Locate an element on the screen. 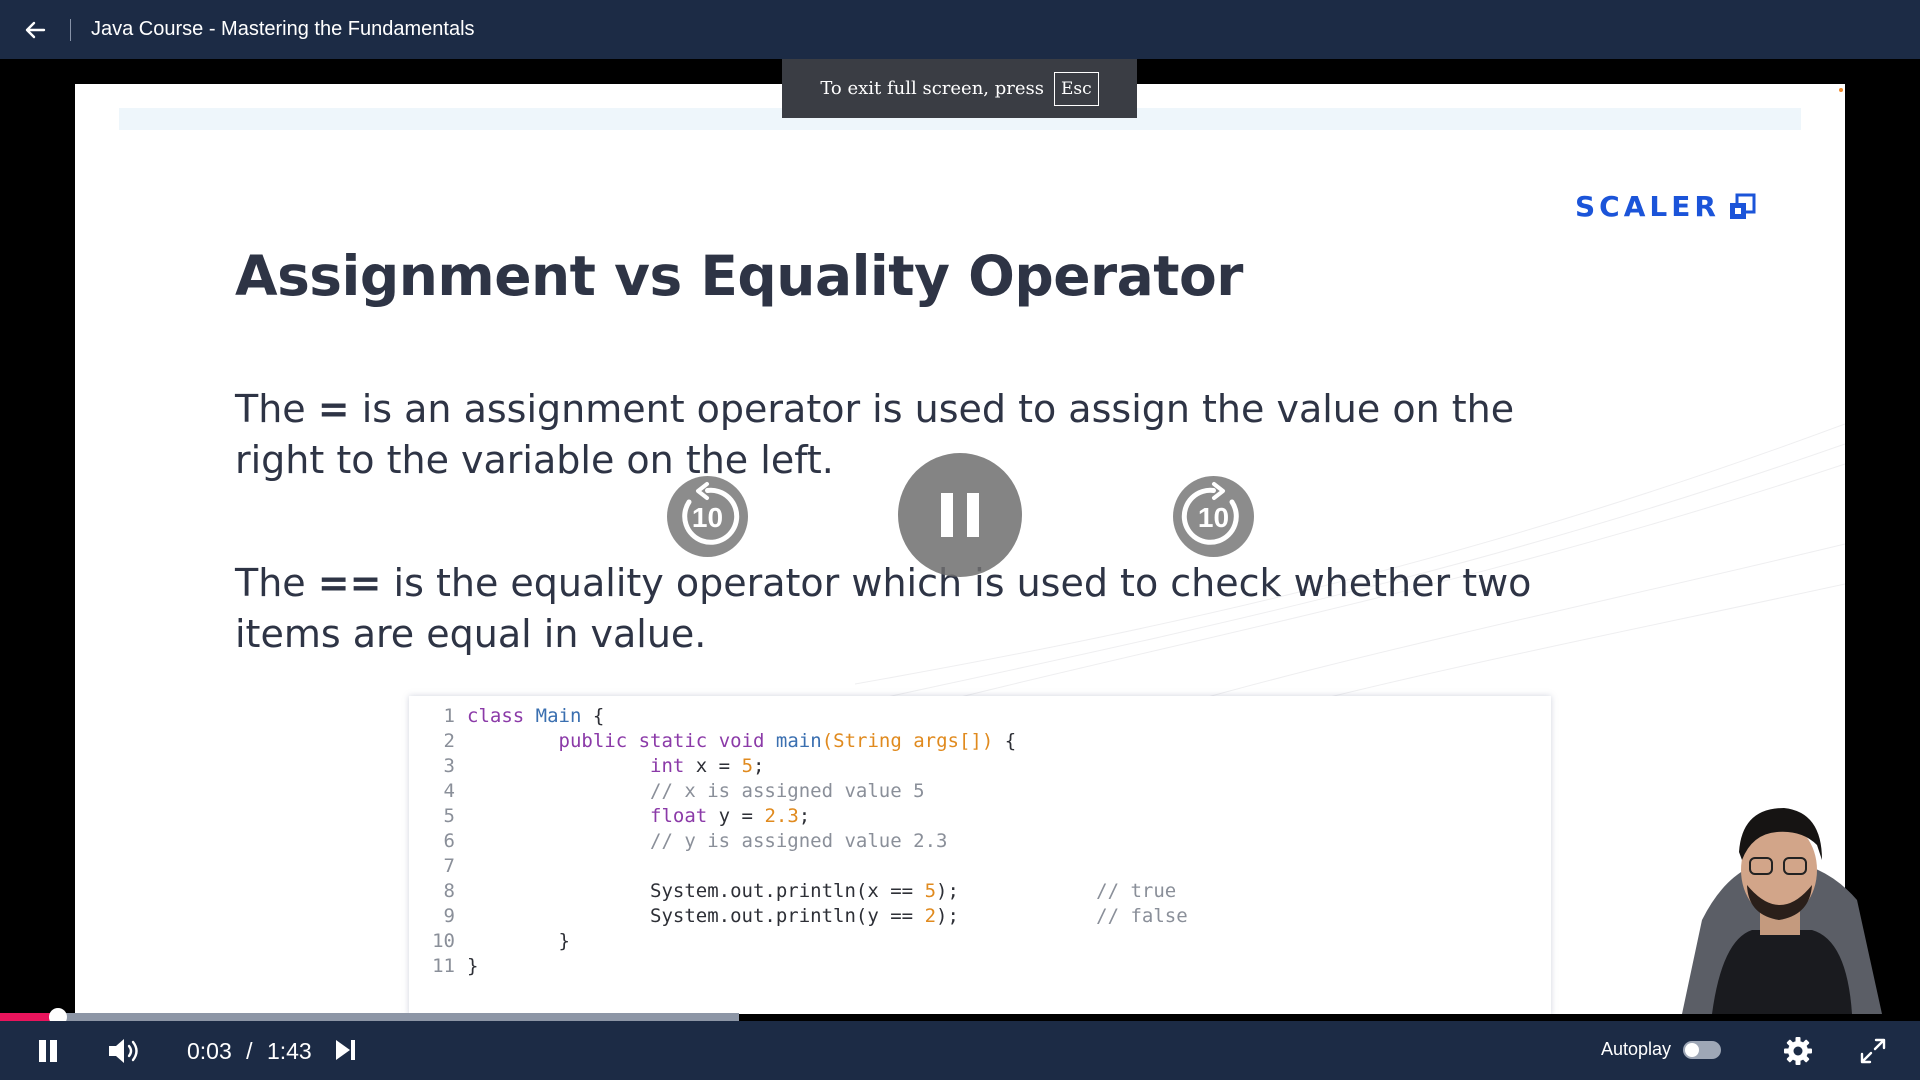  line-number: 4 is located at coordinates (449, 791).